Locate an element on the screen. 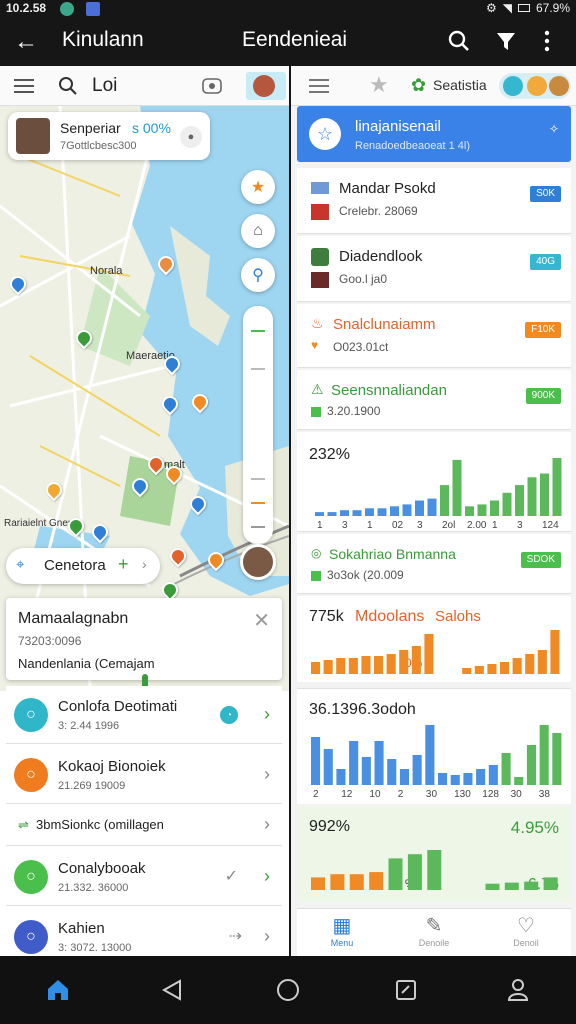 This screenshot has height=1024, width=576. place-line-1: 73203:0096 is located at coordinates (50, 641).